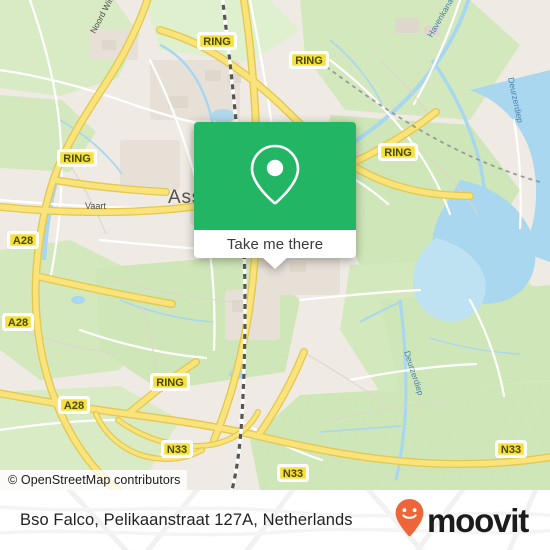  What do you see at coordinates (409, 520) in the screenshot?
I see `moovit-smiley-pin-icon` at bounding box center [409, 520].